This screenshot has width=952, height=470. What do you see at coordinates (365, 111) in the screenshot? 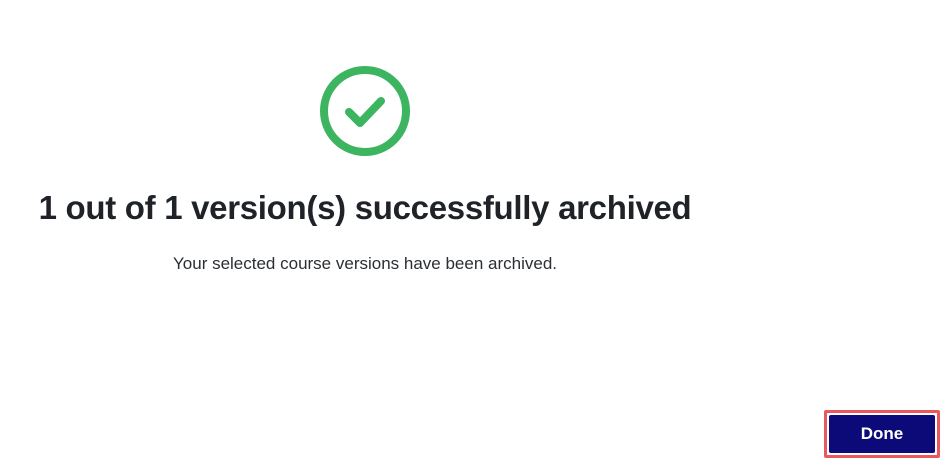
I see `check-circle-icon` at bounding box center [365, 111].